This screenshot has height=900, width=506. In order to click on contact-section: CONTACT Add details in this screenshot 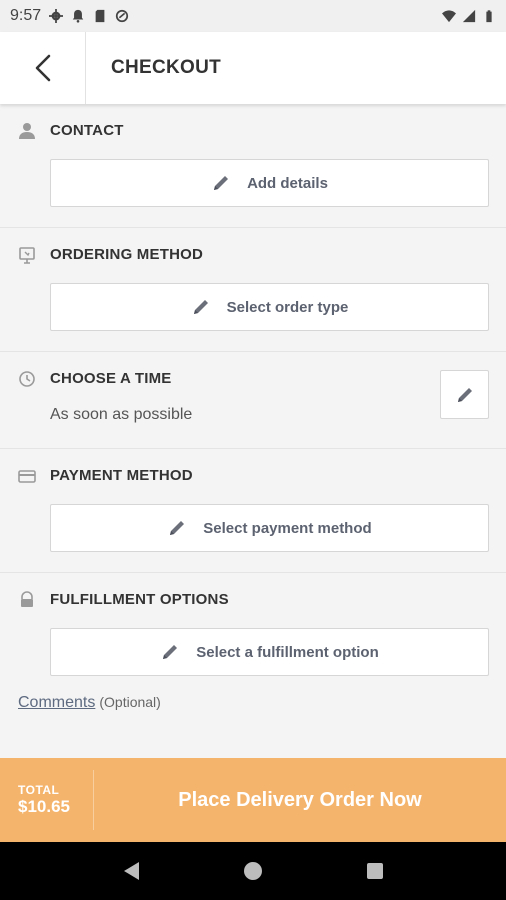, I will do `click(253, 173)`.